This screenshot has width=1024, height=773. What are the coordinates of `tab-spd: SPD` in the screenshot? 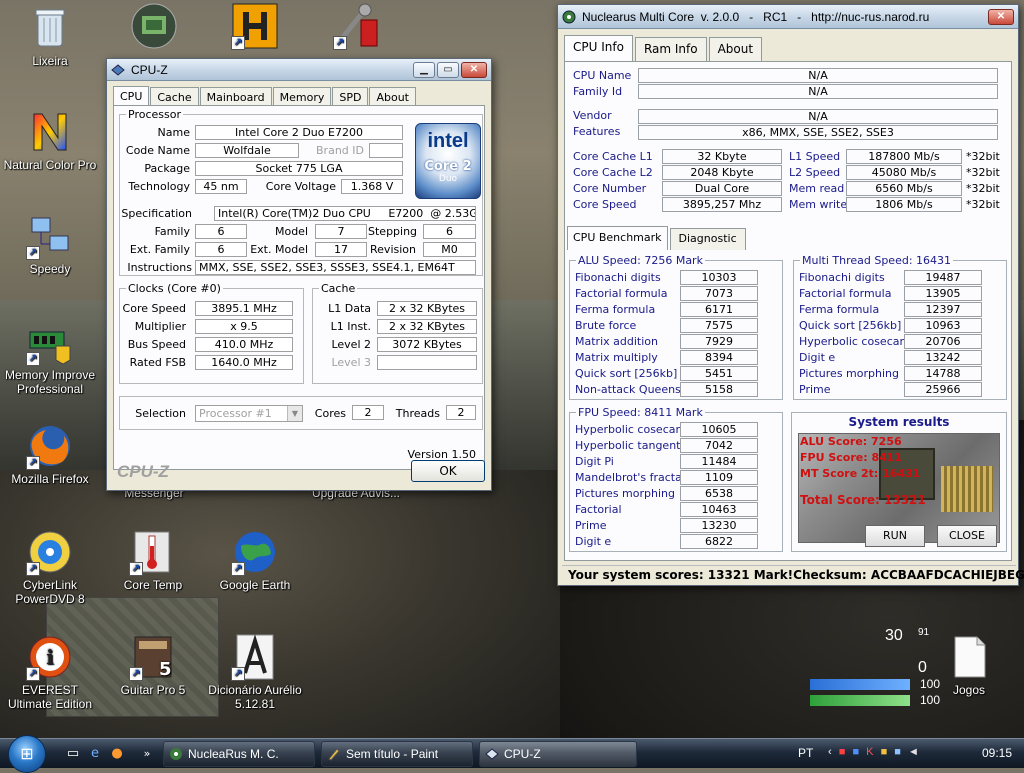 It's located at (350, 97).